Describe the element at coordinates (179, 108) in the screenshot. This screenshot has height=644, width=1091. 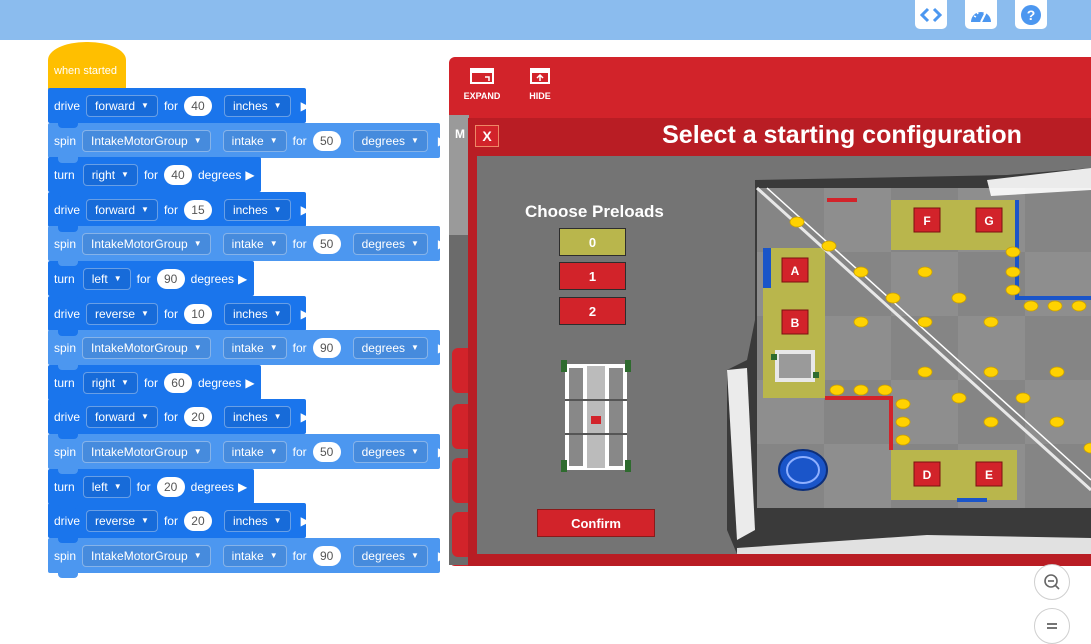
I see `drive-block: drive forward ▼ for 40 inches ▼ ▶` at that location.